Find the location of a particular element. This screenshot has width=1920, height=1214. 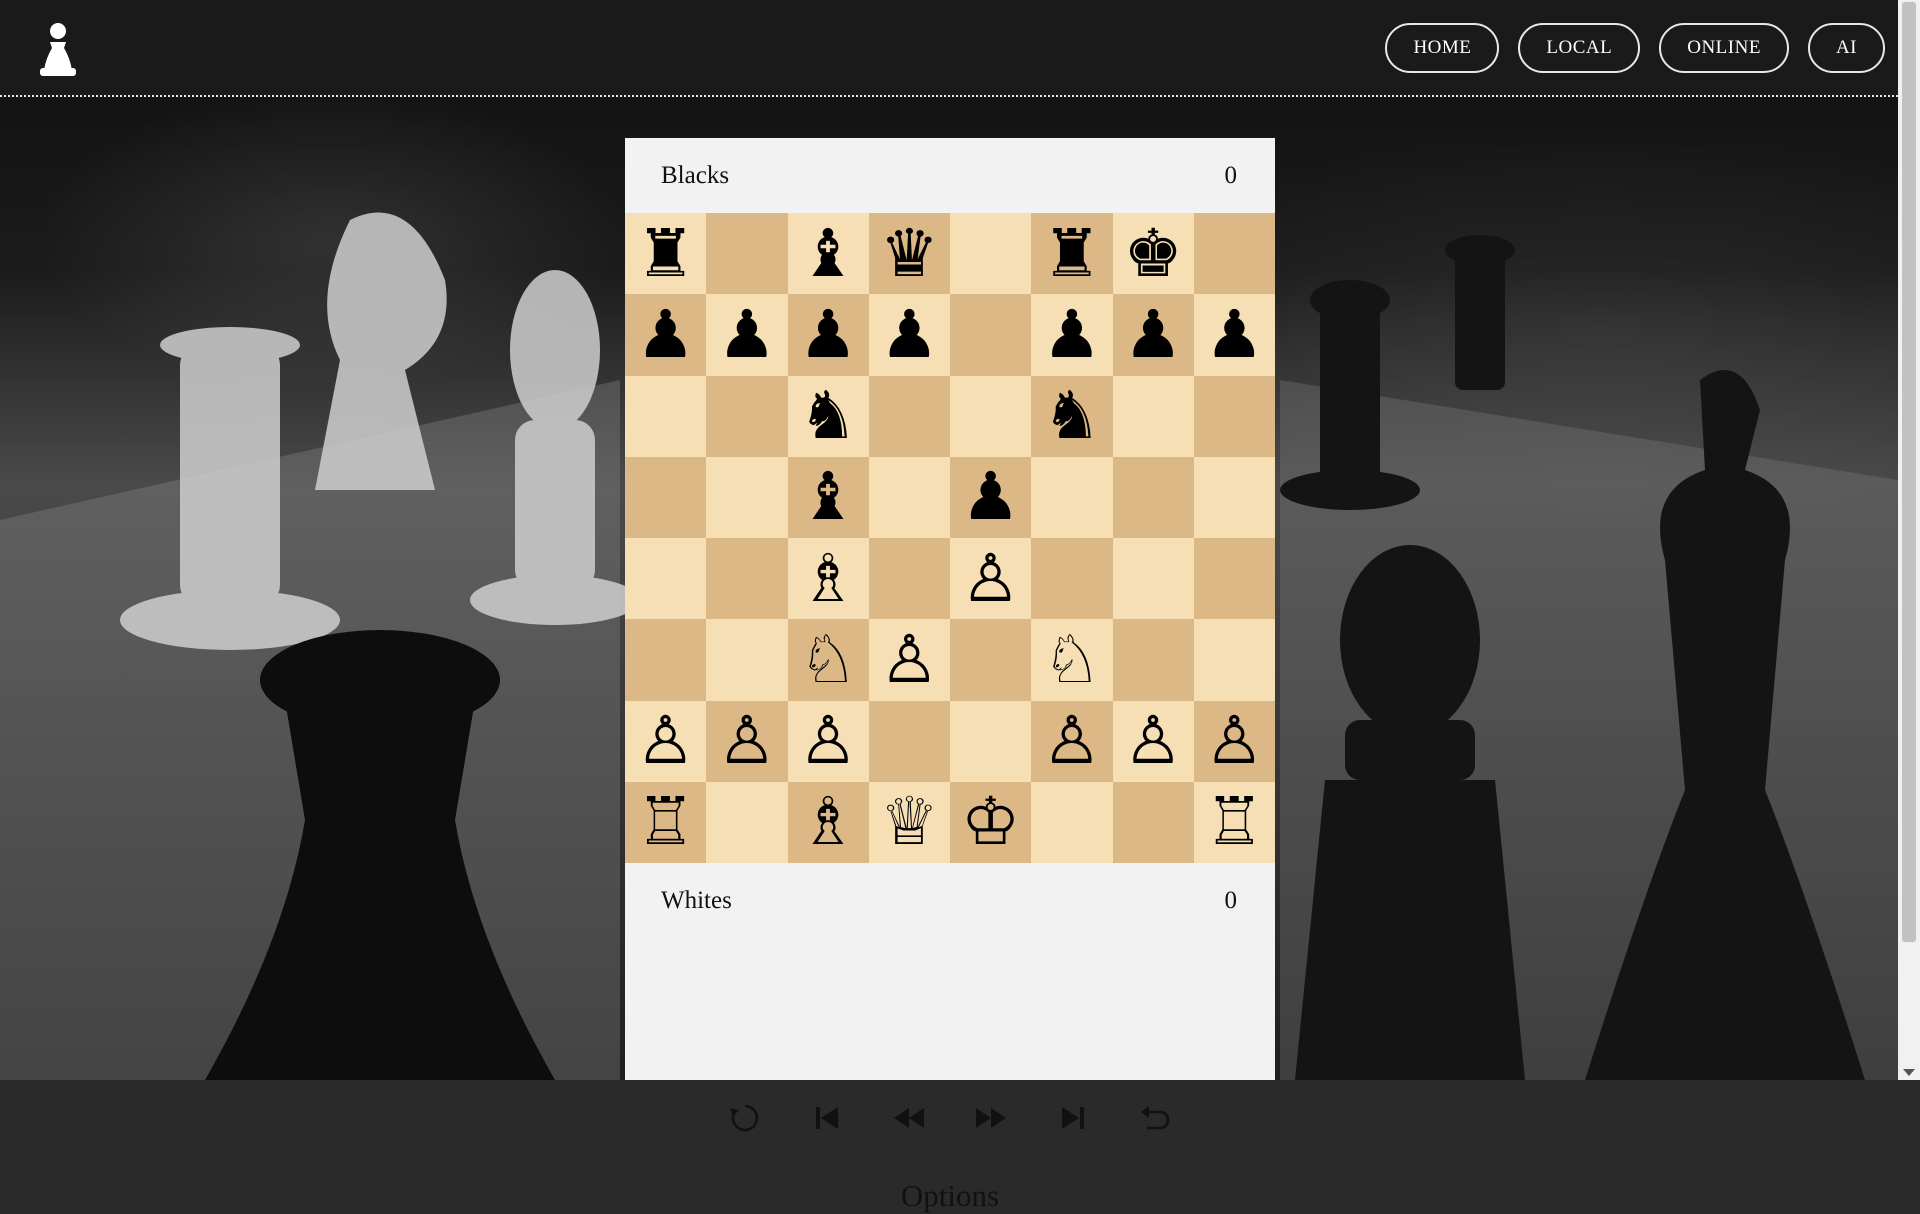

square-c2: ♙ is located at coordinates (828, 741).